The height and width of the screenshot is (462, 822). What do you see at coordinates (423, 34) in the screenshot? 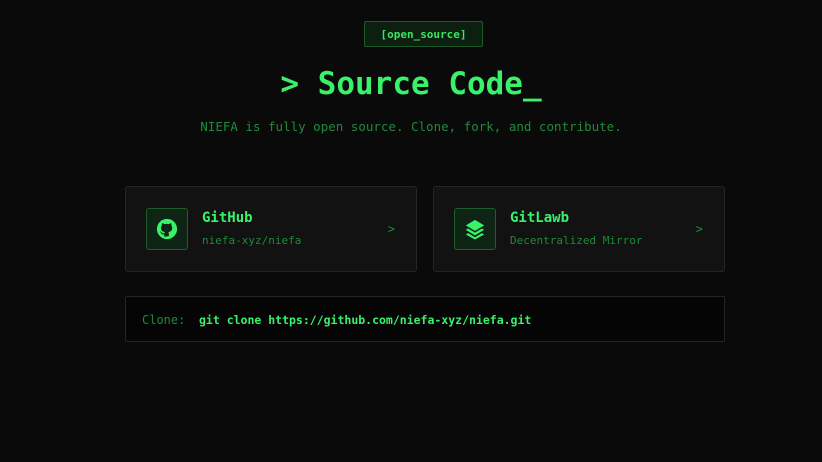
I see `open-source-badge: [open_source]` at bounding box center [423, 34].